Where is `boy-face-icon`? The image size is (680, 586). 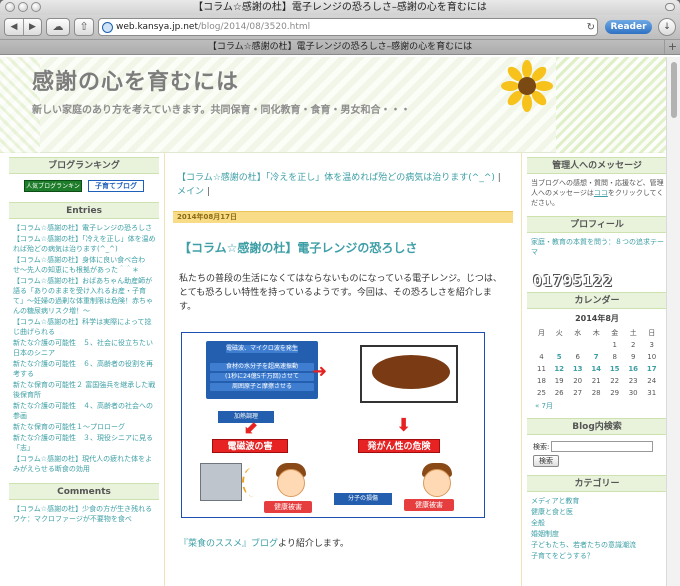
boy-face-icon is located at coordinates (437, 483).